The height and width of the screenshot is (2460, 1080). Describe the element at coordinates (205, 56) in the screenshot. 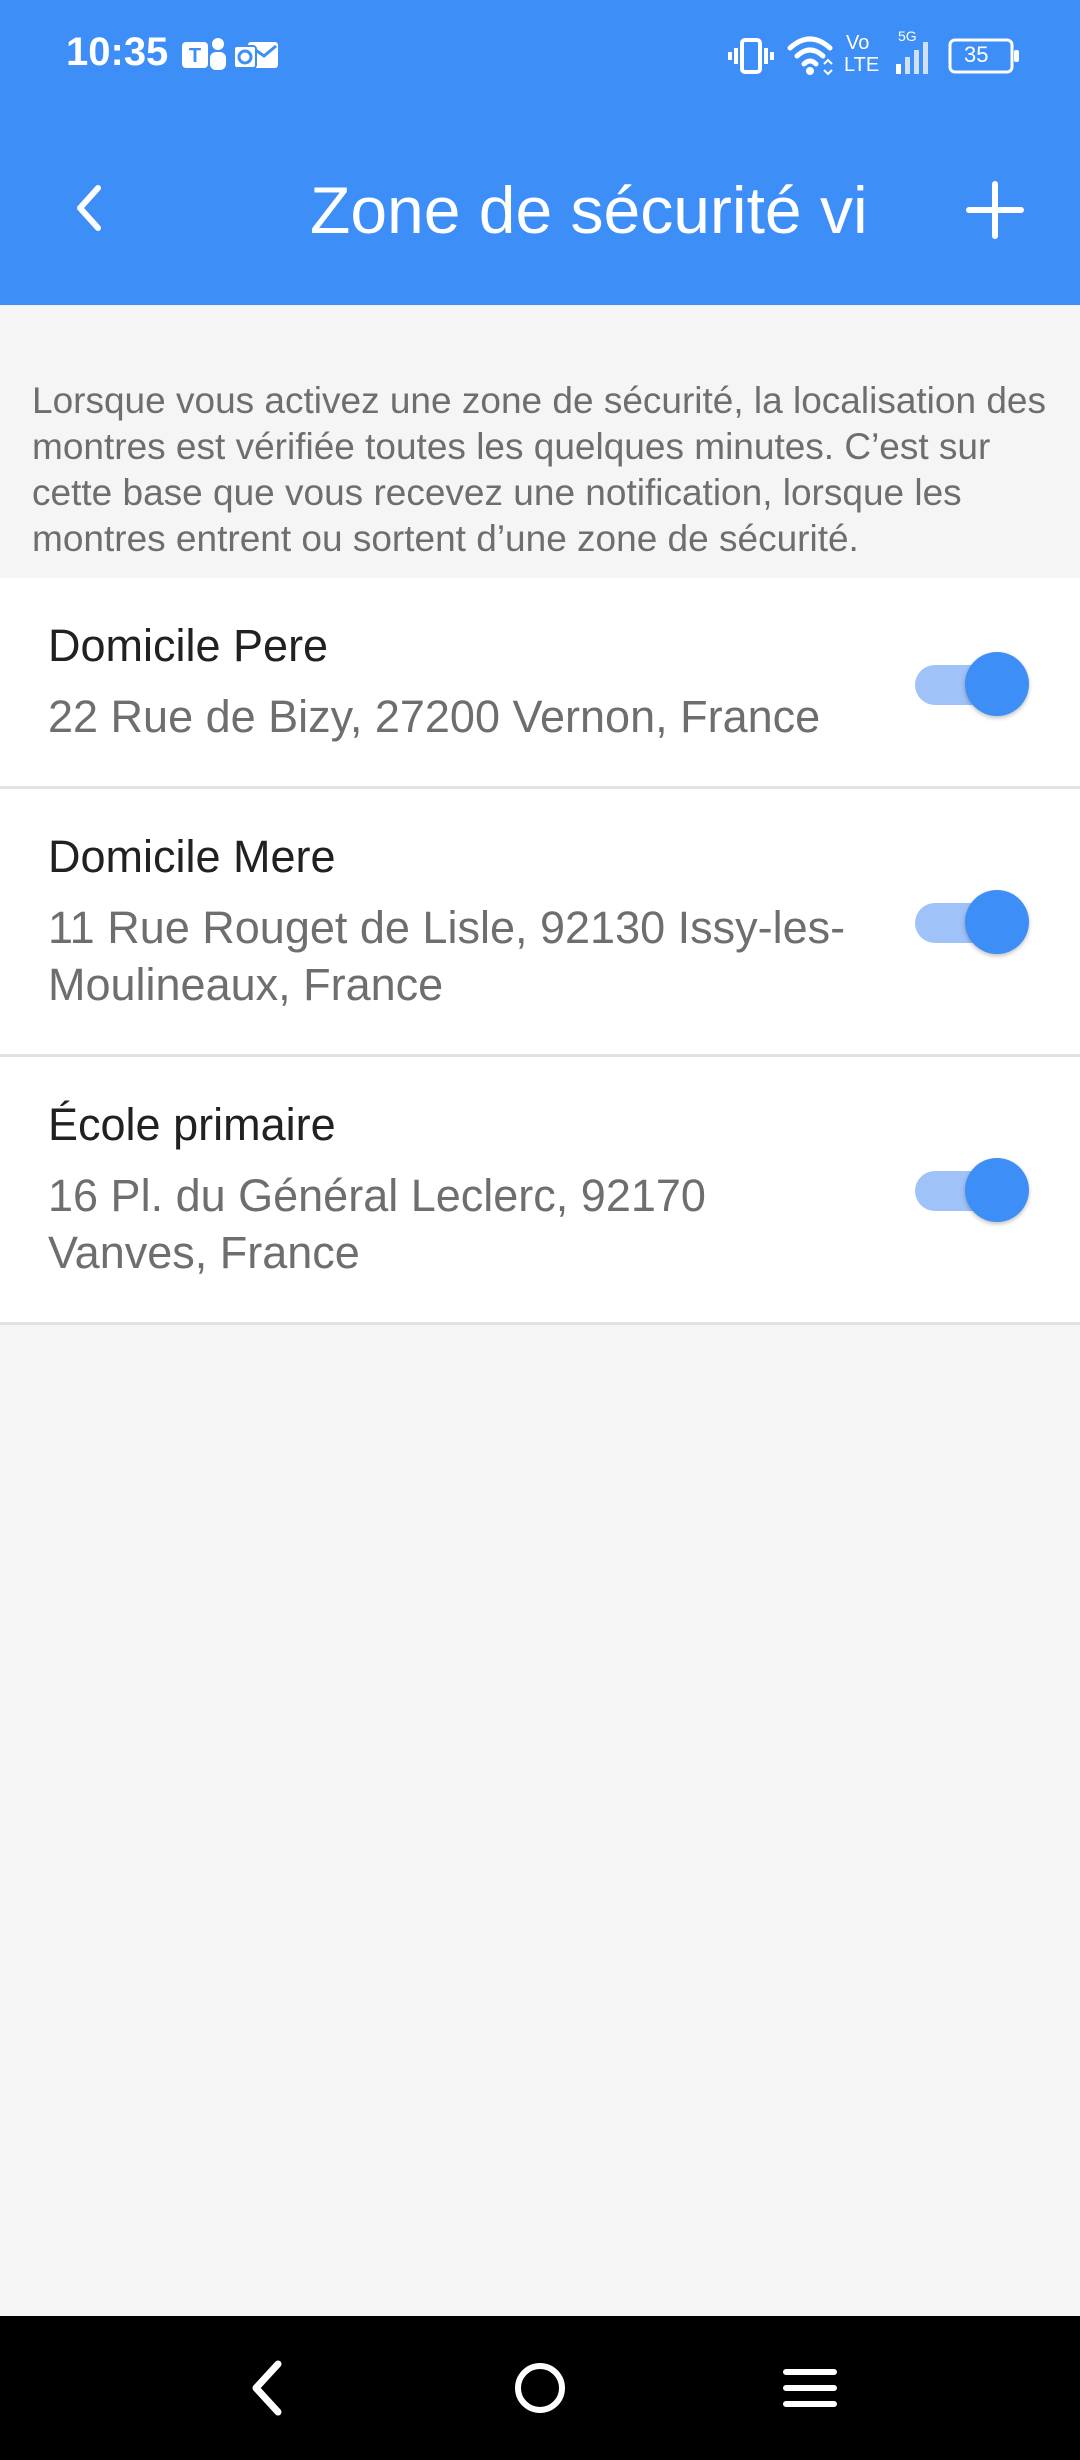

I see `teams-icon: T` at that location.